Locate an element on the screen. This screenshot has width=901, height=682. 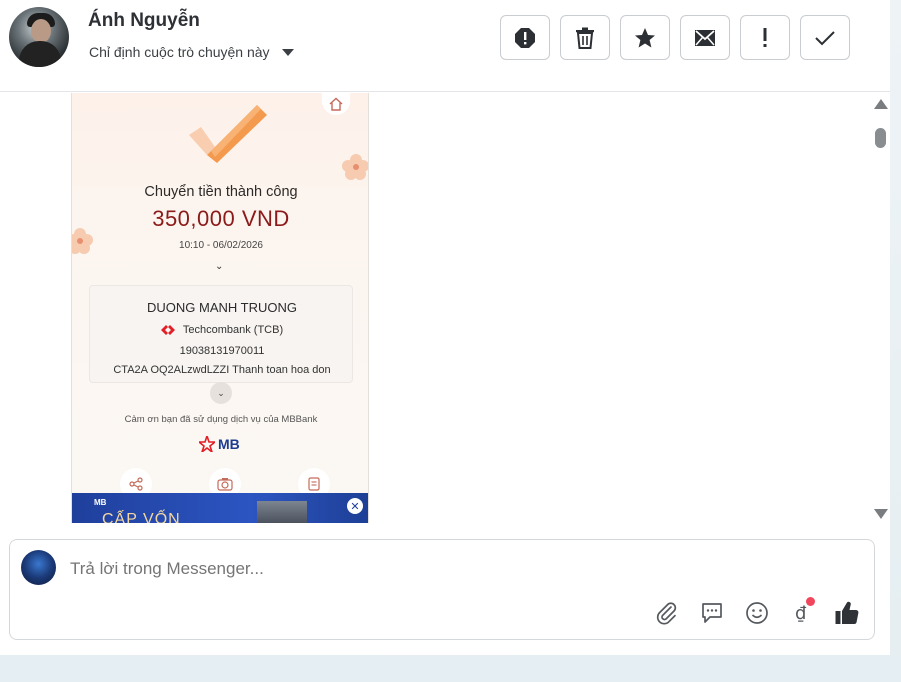
bank-logo-icon is located at coordinates (167, 330).